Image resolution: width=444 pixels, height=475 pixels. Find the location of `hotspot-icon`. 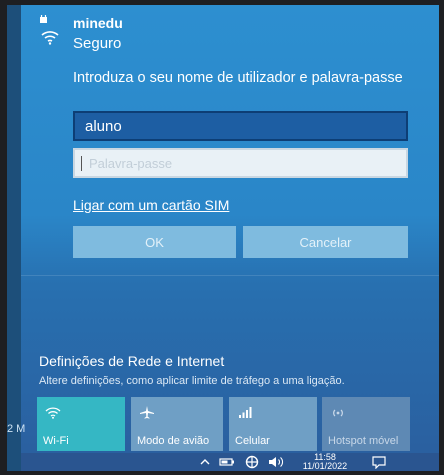

hotspot-icon is located at coordinates (338, 413).